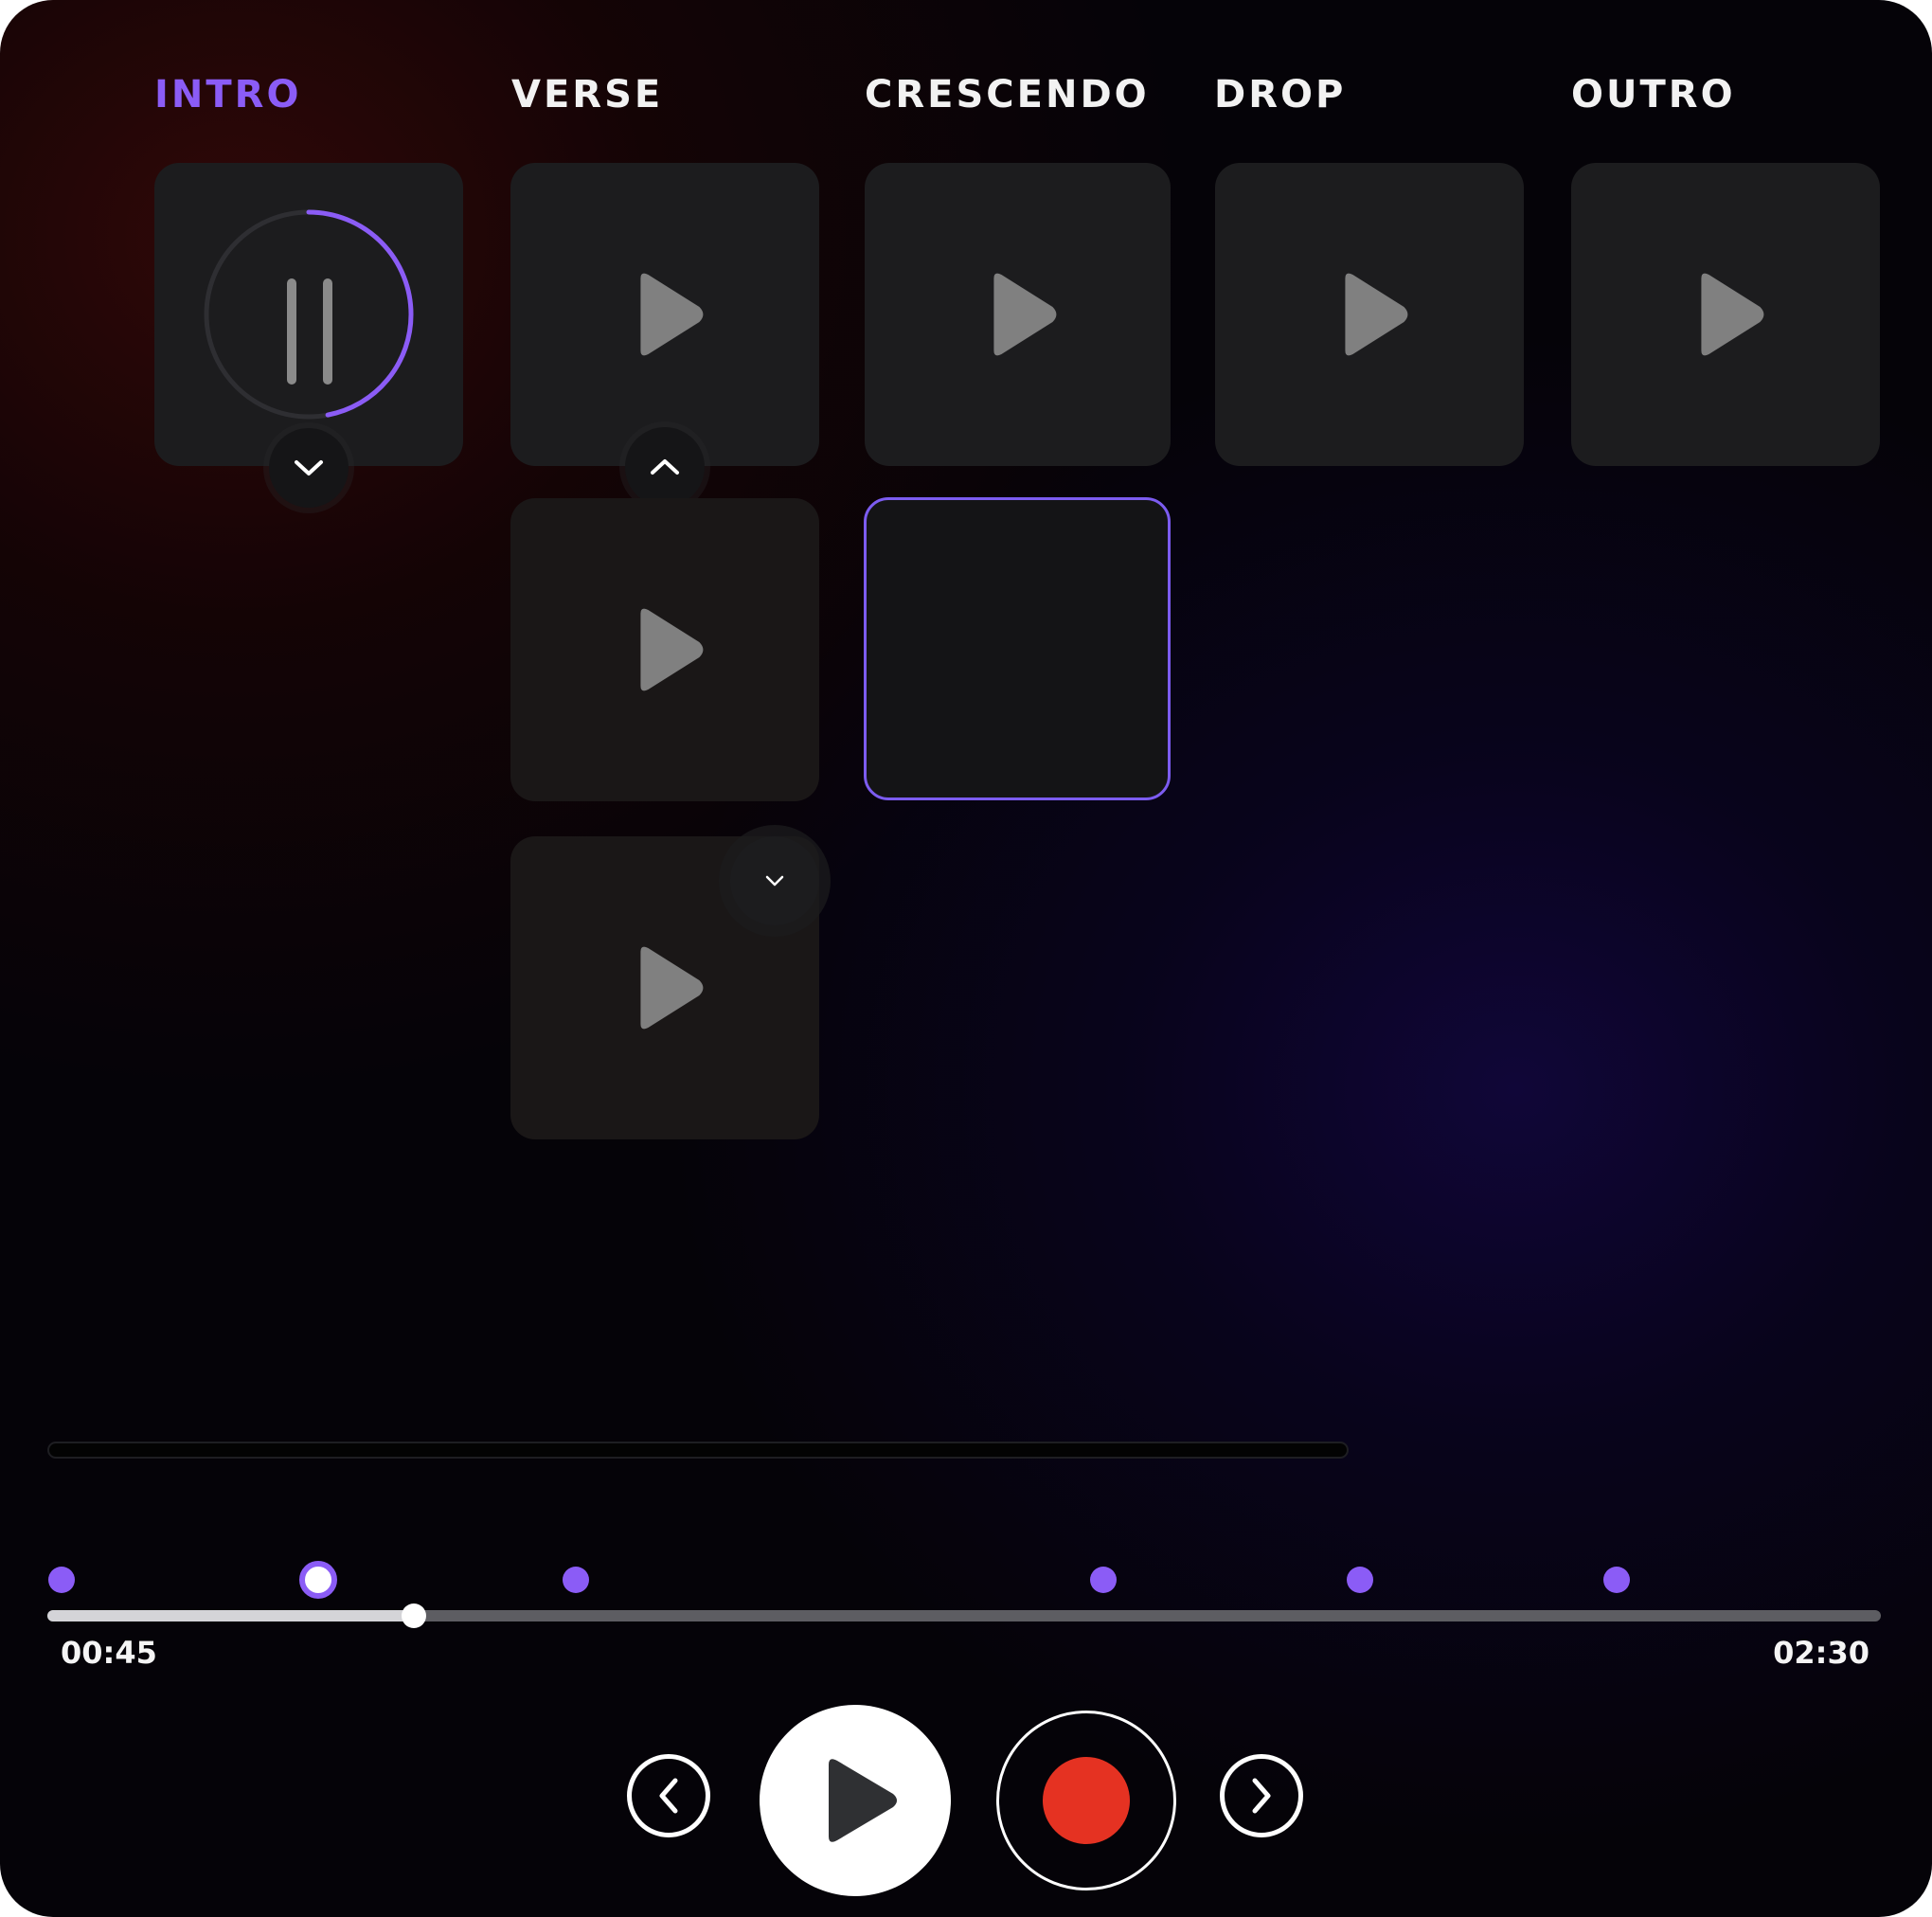  I want to click on record-dot-icon, so click(1086, 1800).